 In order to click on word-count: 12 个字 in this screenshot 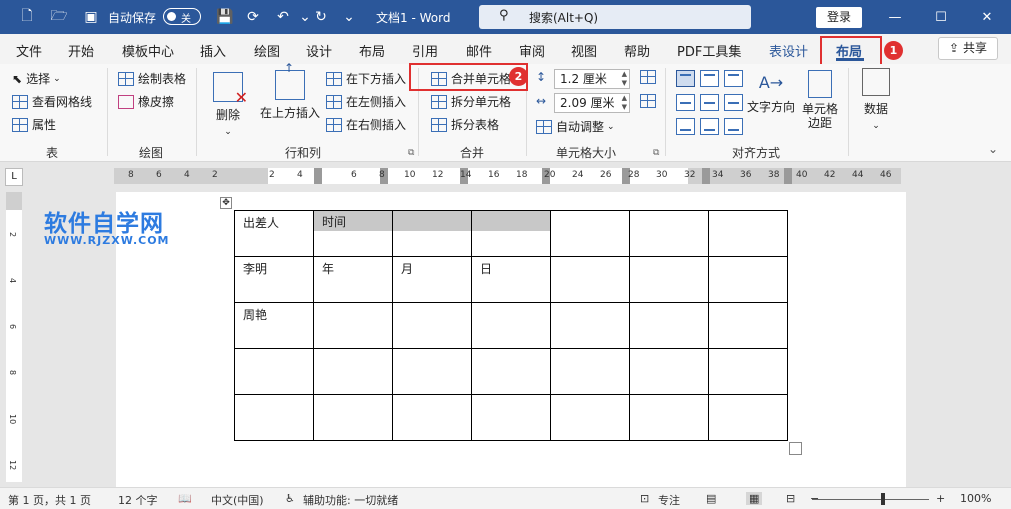, I will do `click(138, 500)`.